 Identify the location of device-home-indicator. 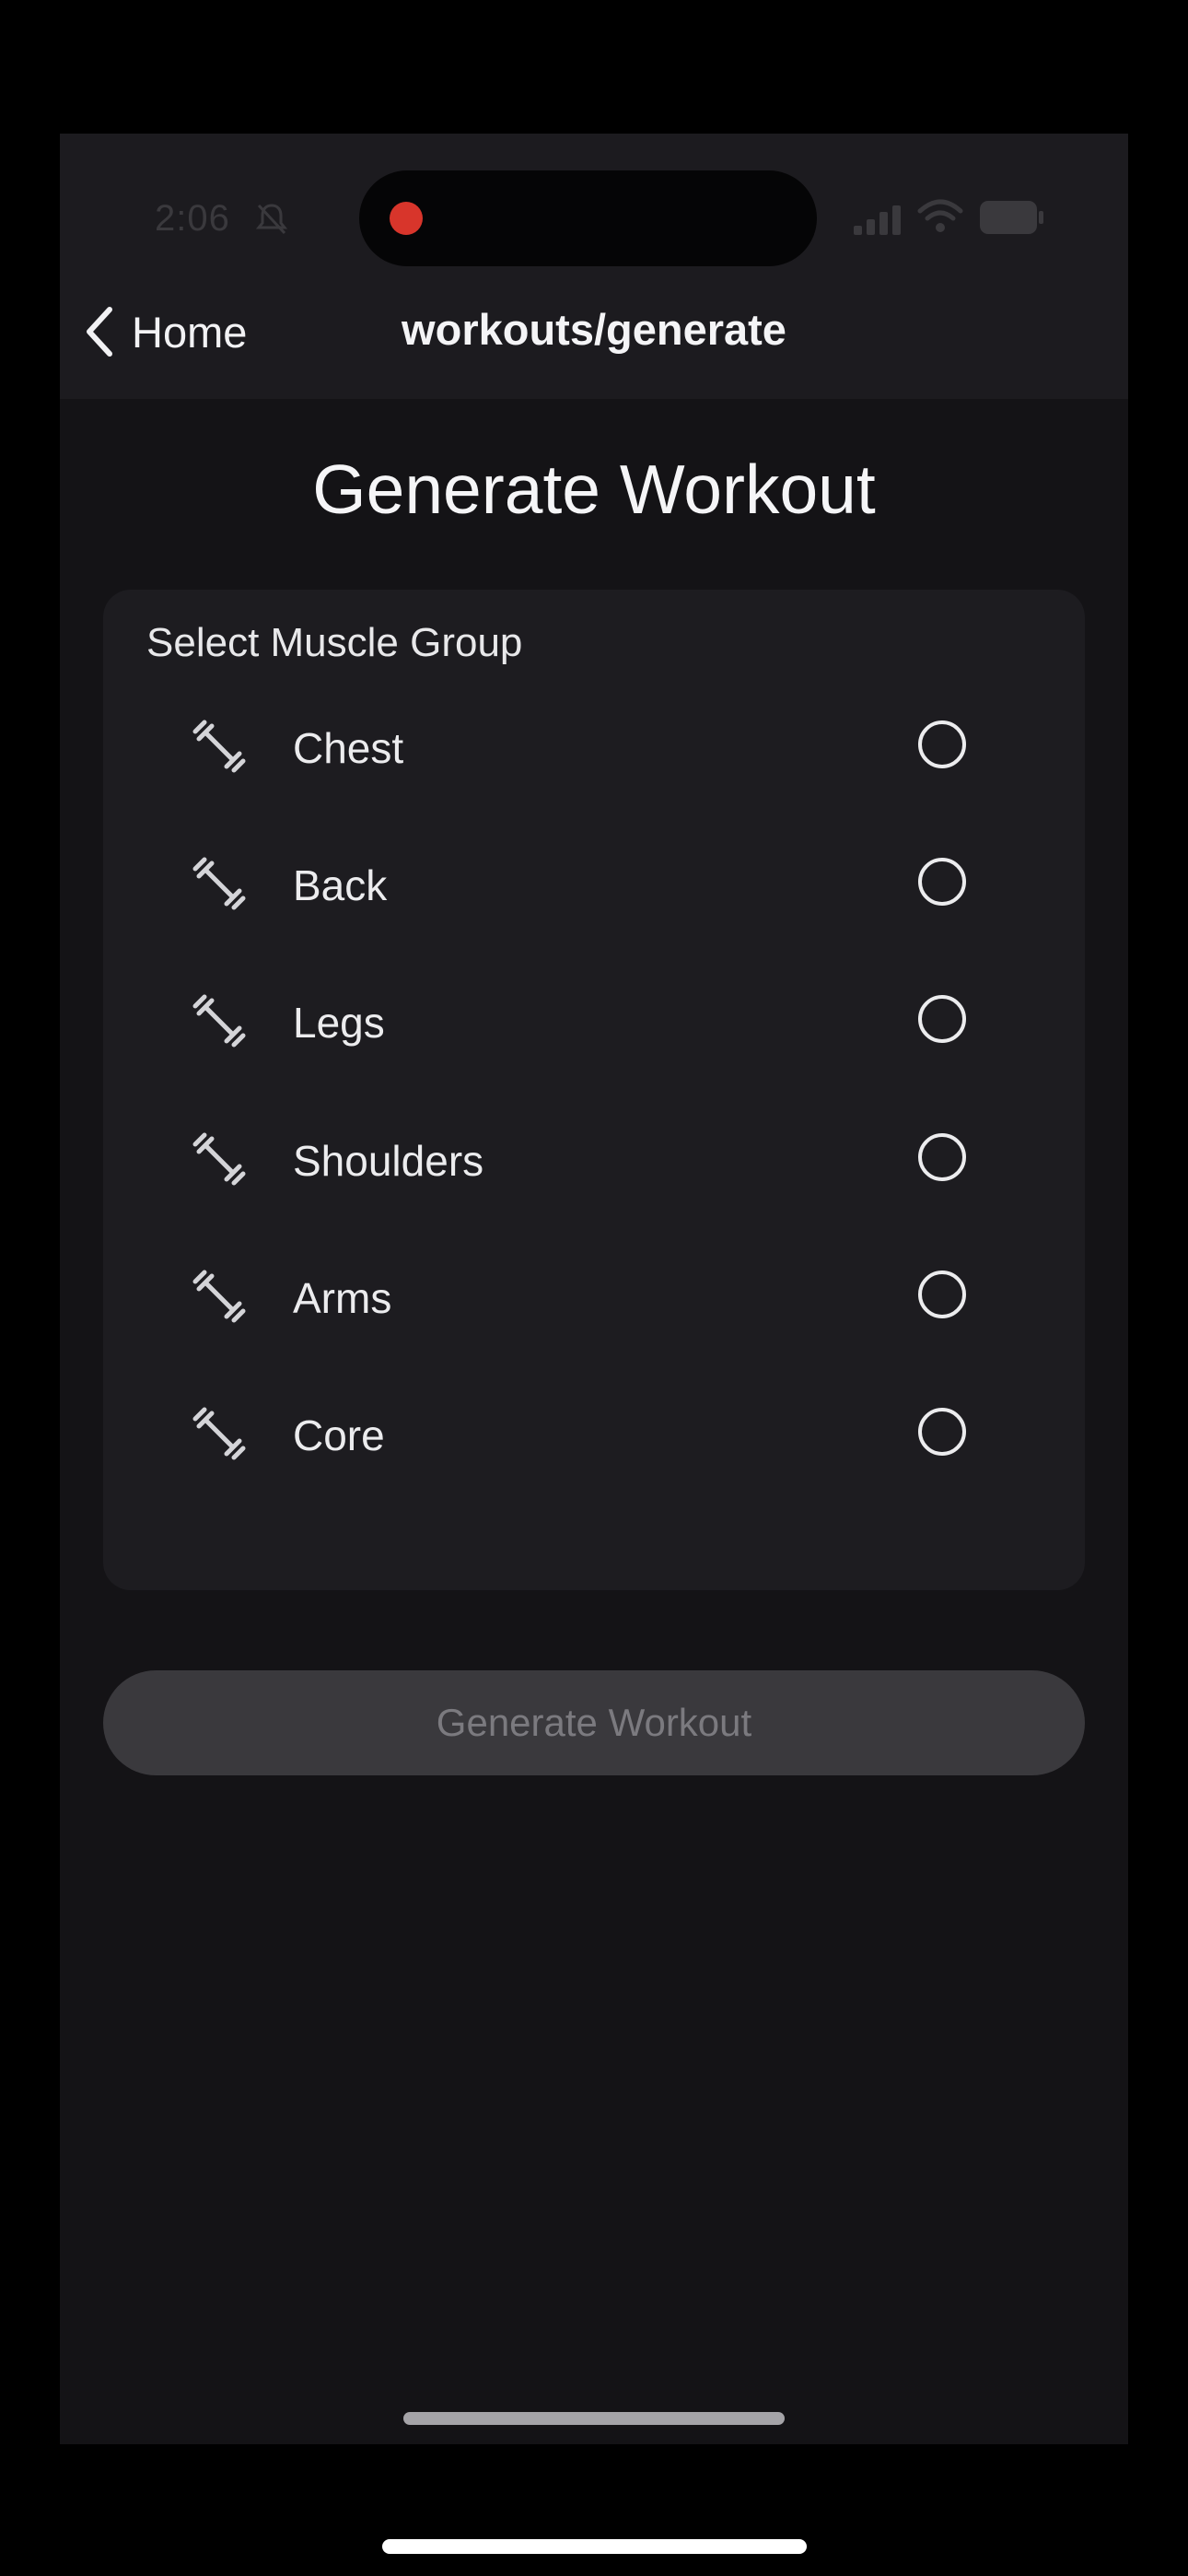
(594, 2546).